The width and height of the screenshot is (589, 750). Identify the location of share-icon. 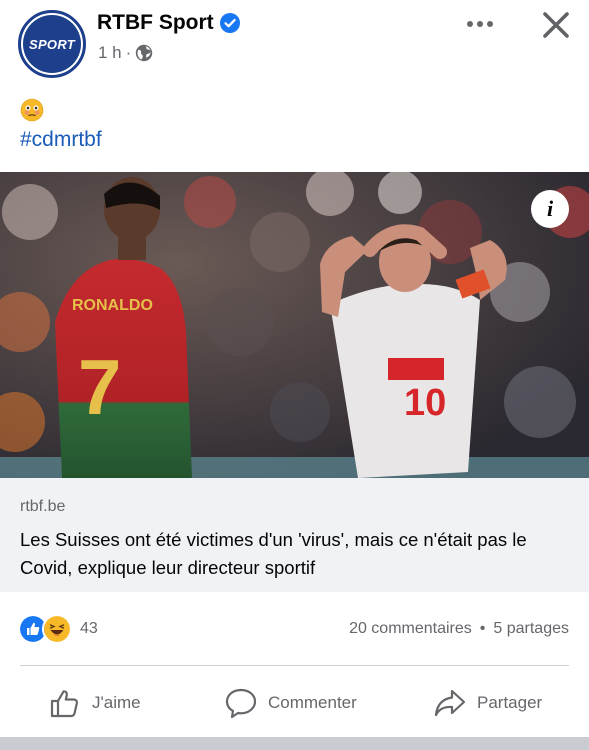
(450, 703).